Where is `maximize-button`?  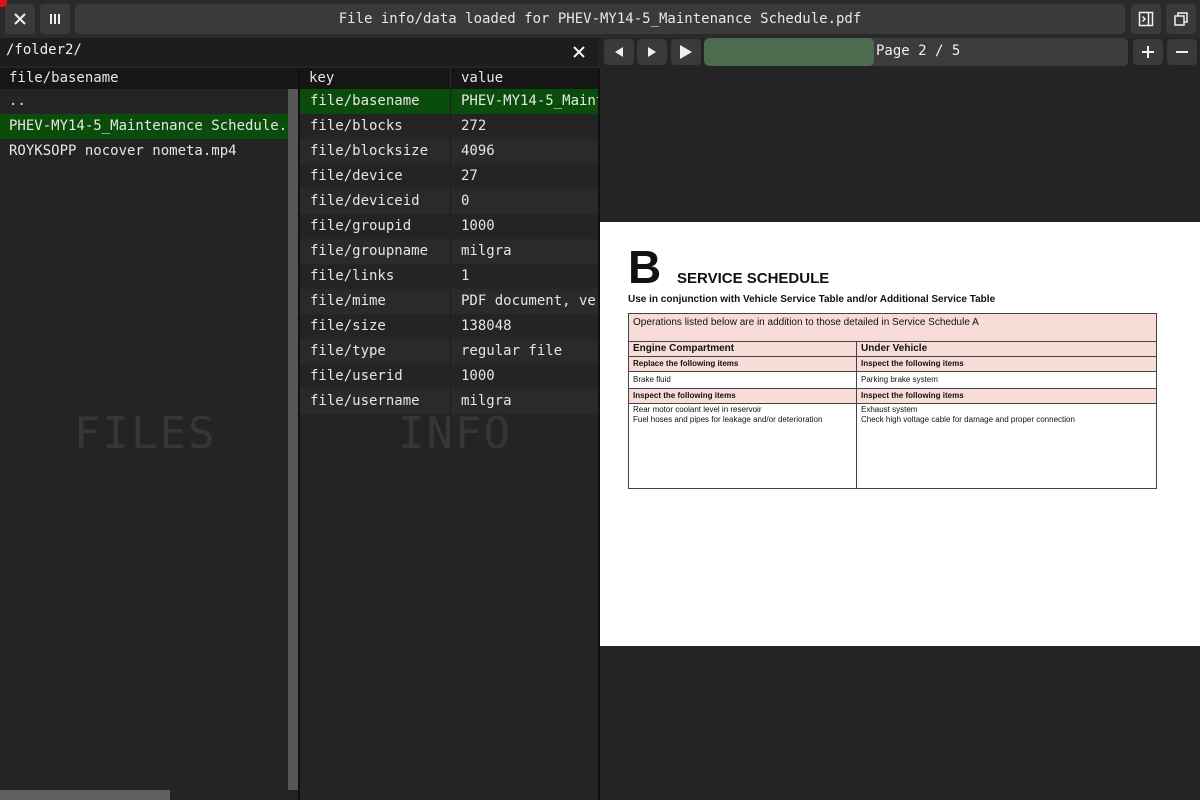
maximize-button is located at coordinates (1181, 19).